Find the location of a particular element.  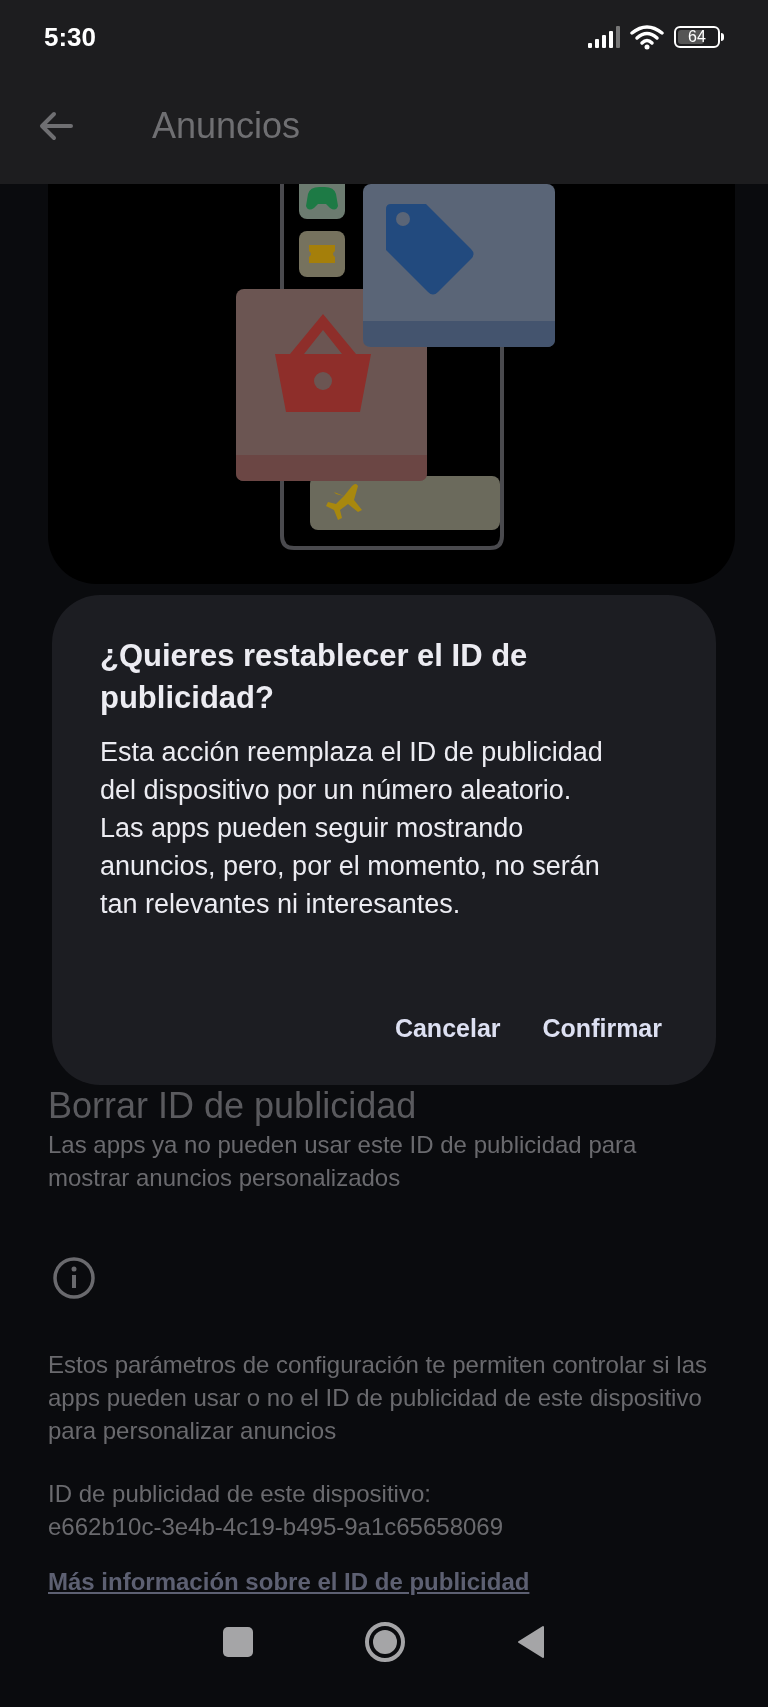

info-icon is located at coordinates (74, 1278).